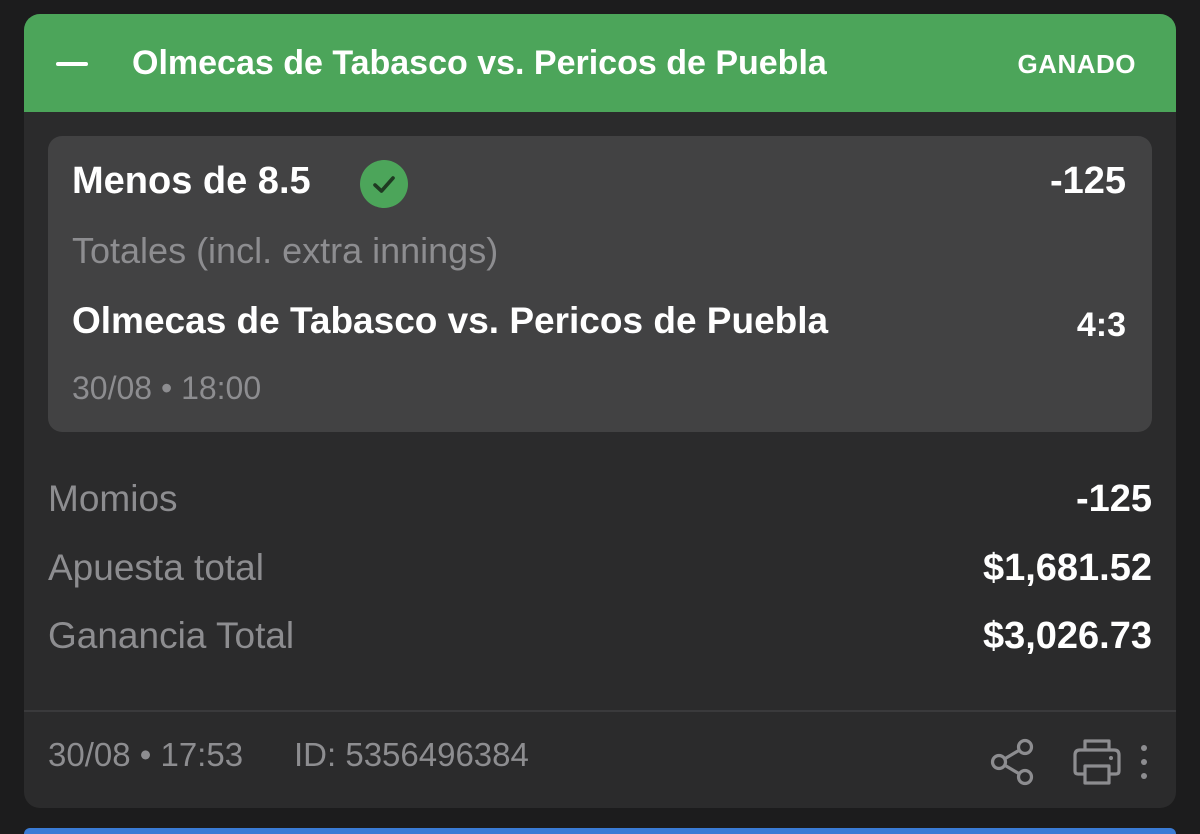 This screenshot has width=1200, height=834. I want to click on print-icon, so click(1097, 762).